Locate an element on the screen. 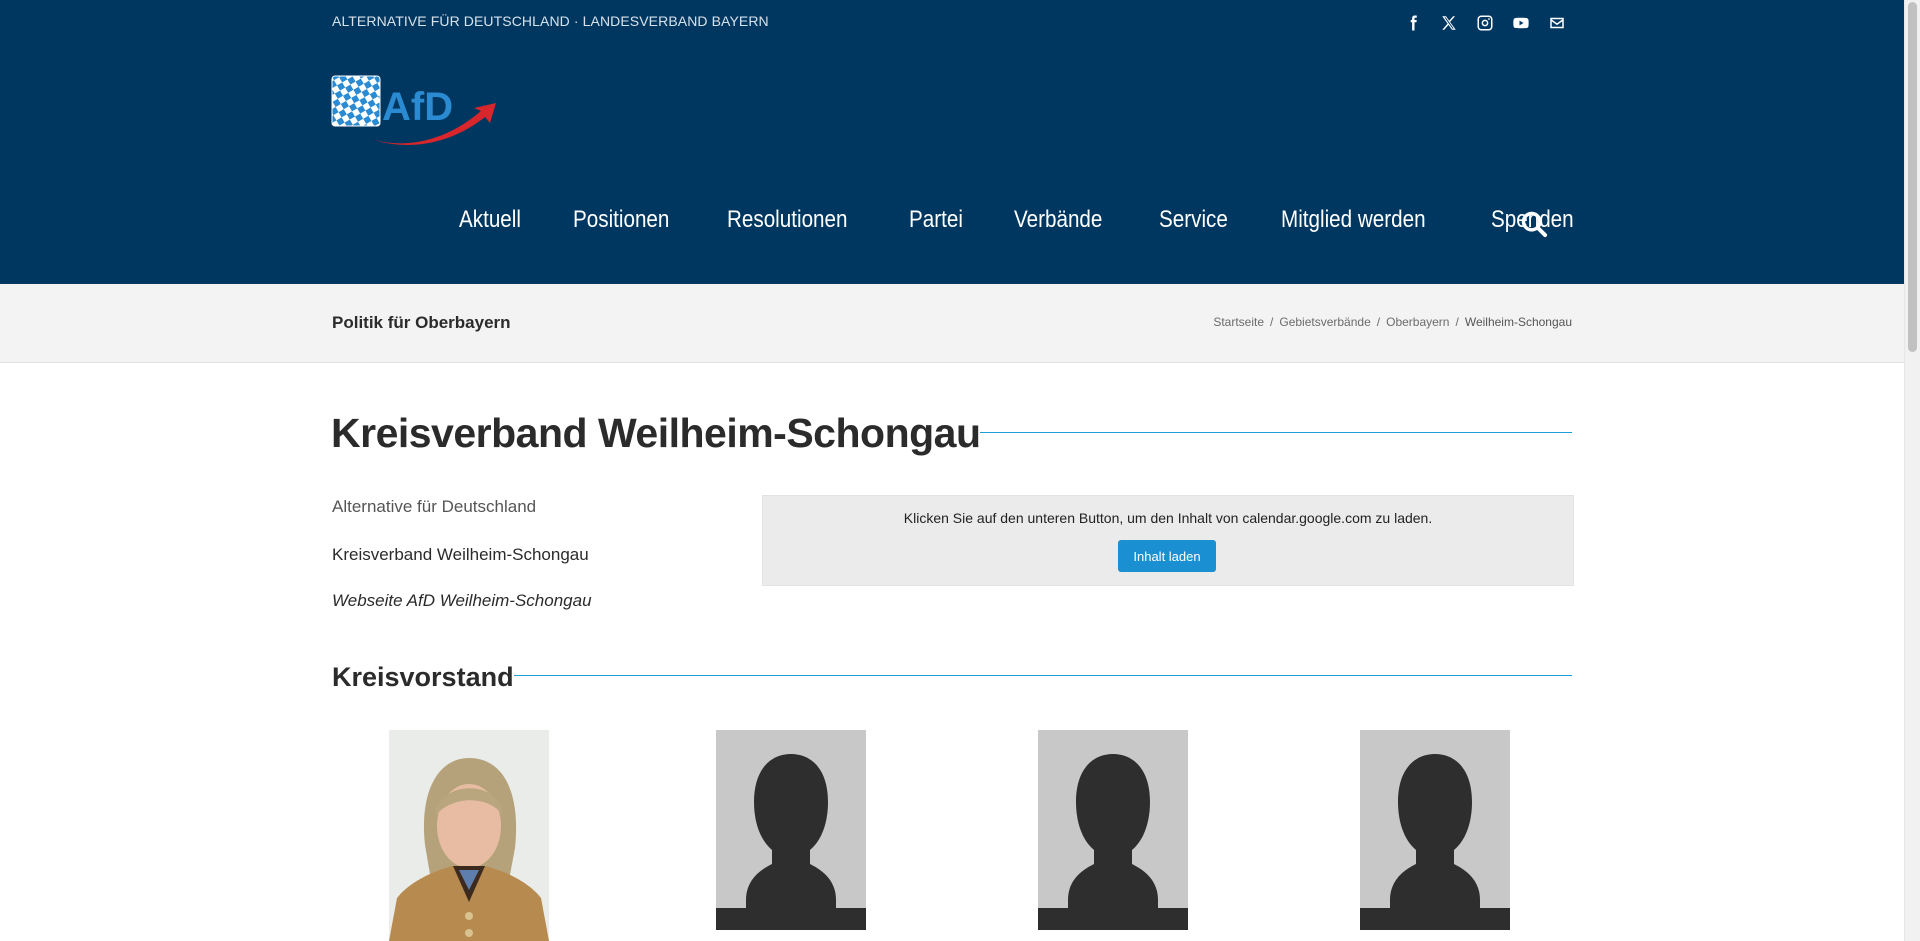  instagram-icon is located at coordinates (1485, 23).